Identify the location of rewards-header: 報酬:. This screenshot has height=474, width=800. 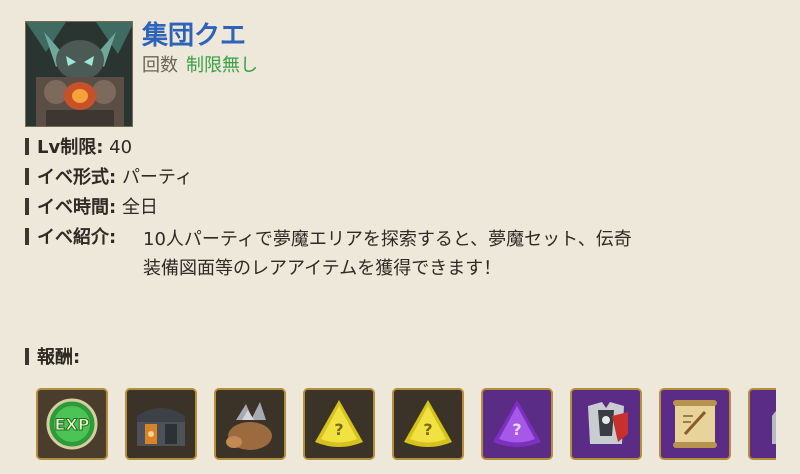
(52, 358).